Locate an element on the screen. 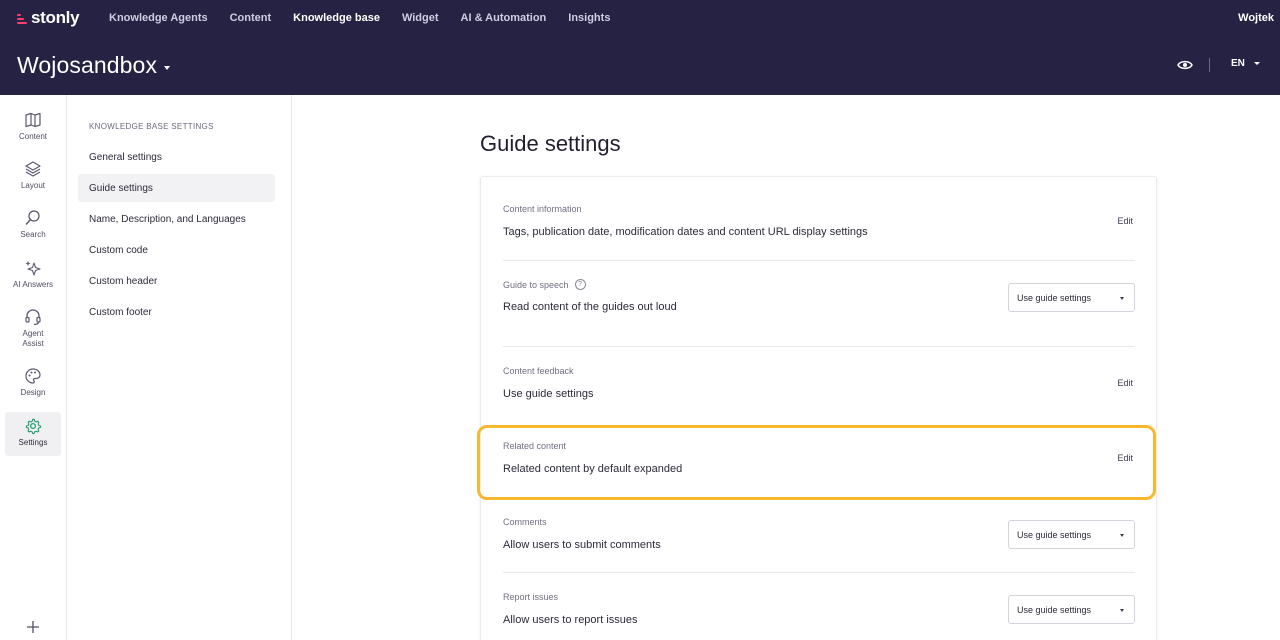 The height and width of the screenshot is (640, 1280). settings-nav-title: KNOWLEDGE BASE SETTINGS is located at coordinates (151, 126).